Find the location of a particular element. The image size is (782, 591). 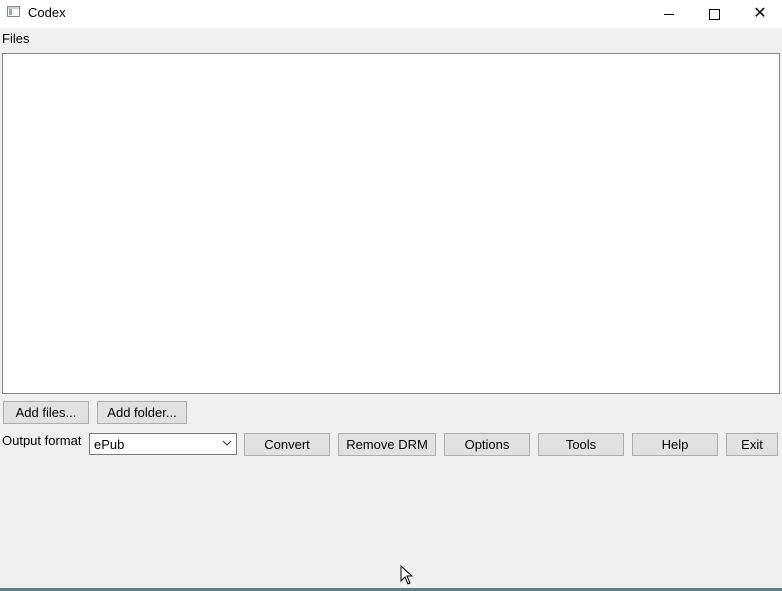

tools-button: Tools is located at coordinates (581, 444).